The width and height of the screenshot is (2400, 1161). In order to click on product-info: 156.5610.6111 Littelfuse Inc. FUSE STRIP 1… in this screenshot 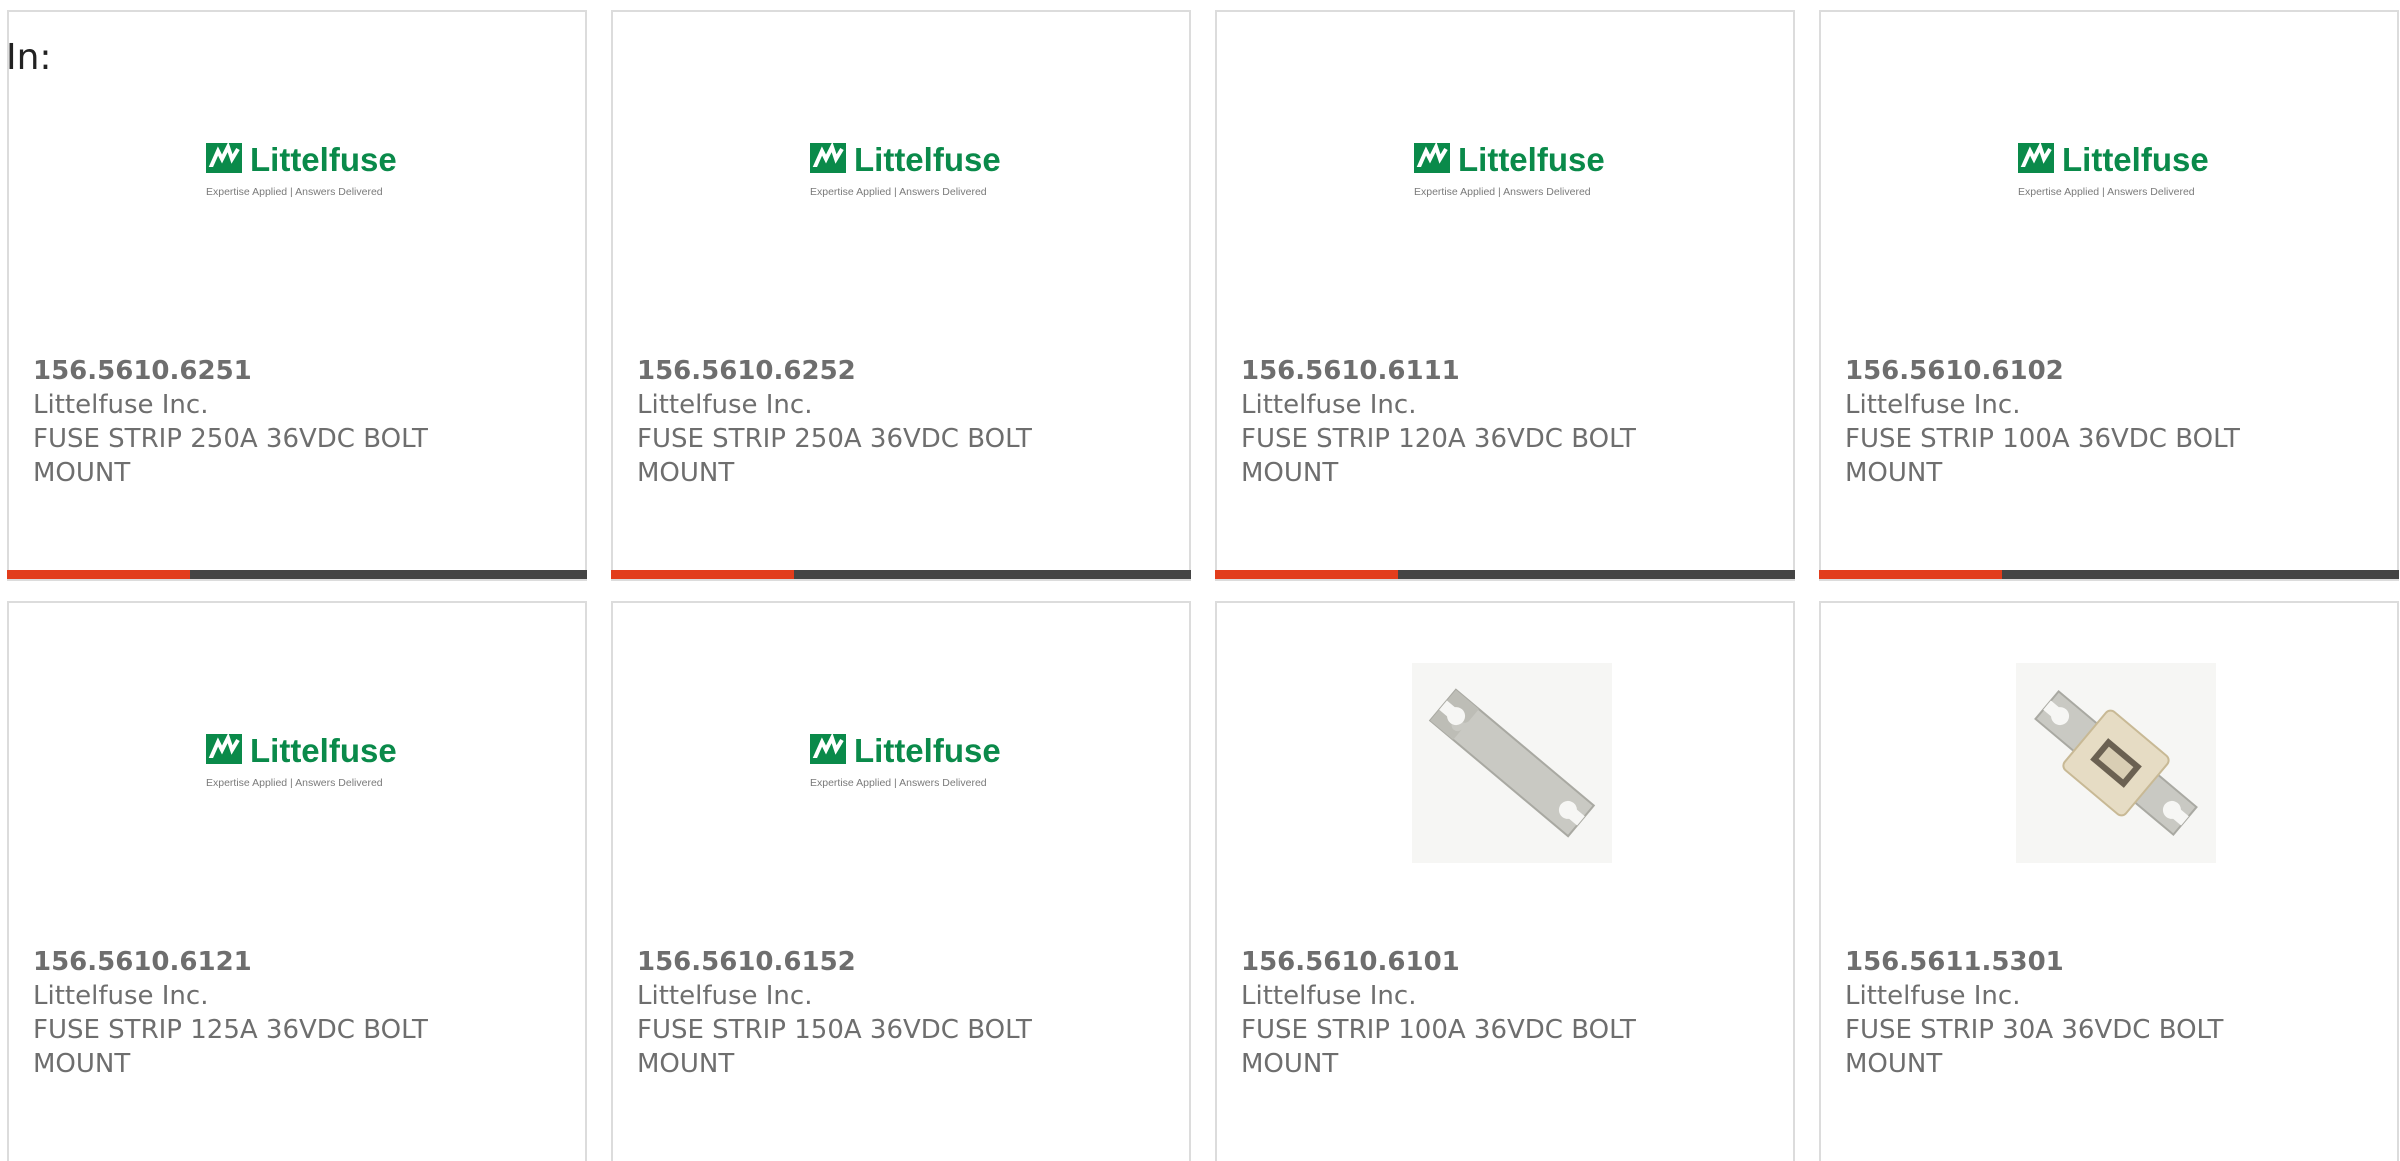, I will do `click(1481, 422)`.